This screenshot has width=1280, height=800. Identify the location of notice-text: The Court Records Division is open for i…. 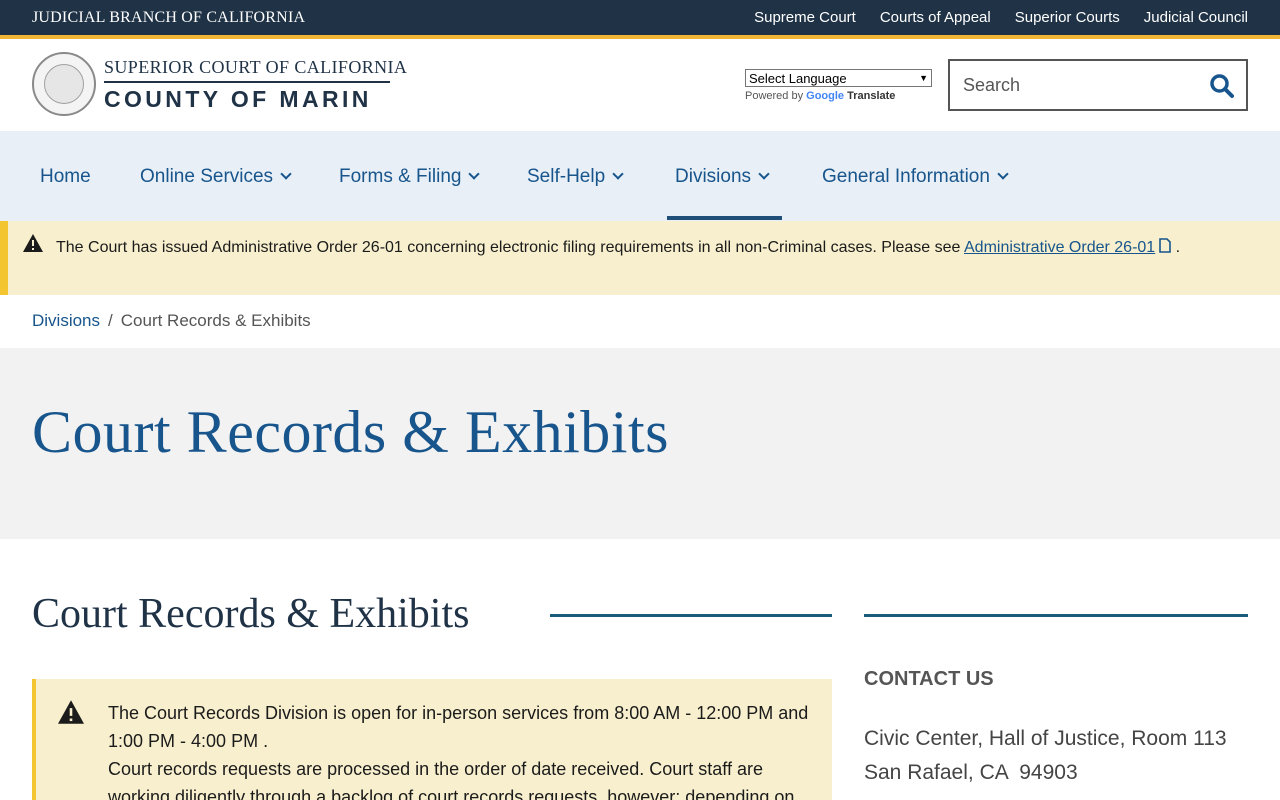
(463, 749).